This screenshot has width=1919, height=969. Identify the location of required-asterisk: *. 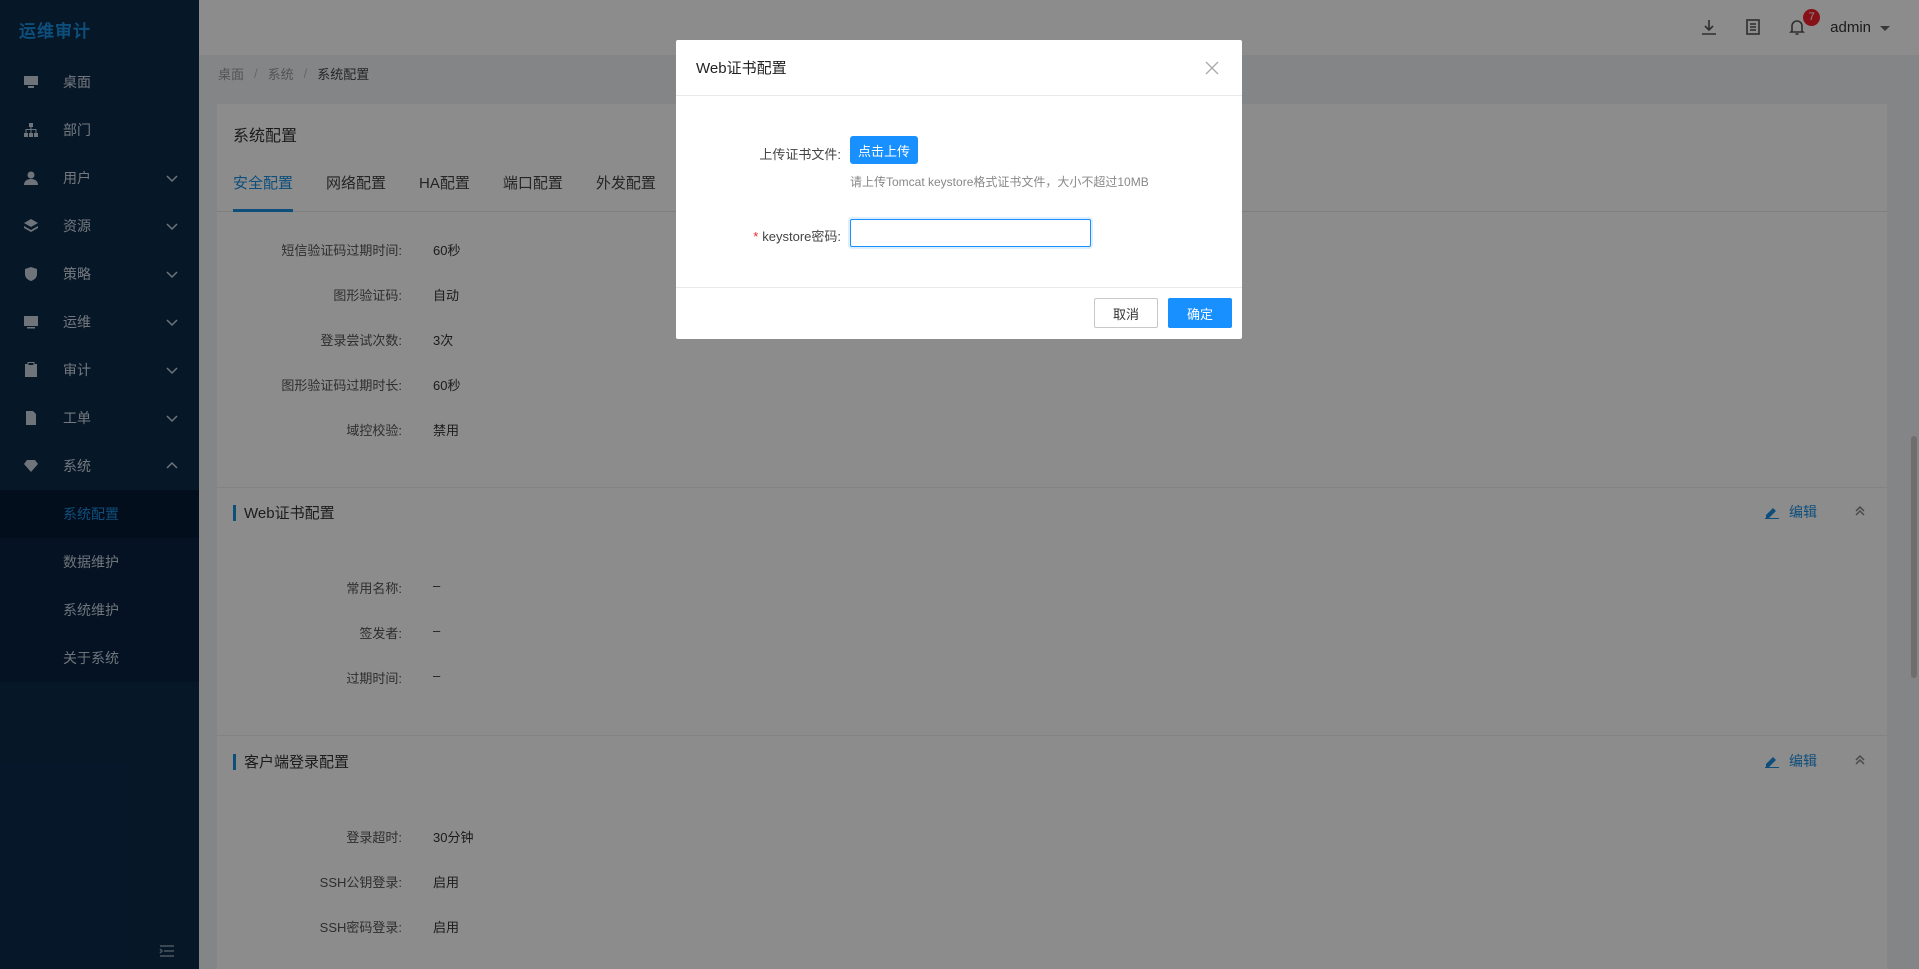
(756, 236).